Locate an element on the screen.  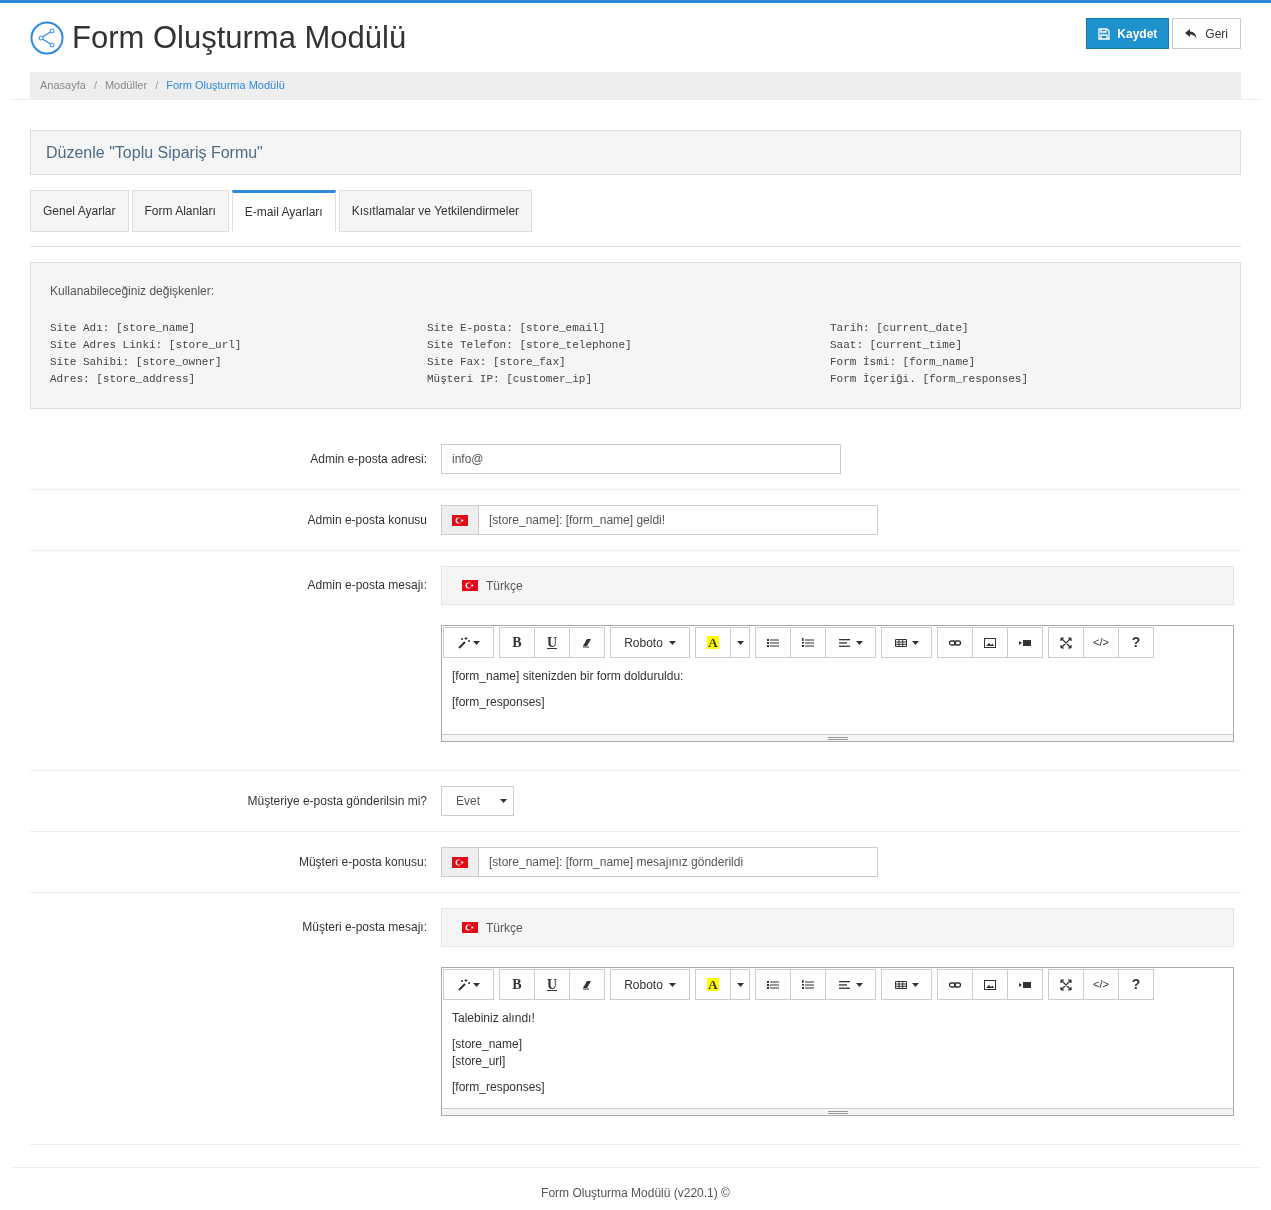
reply-arrow-icon is located at coordinates (1191, 33).